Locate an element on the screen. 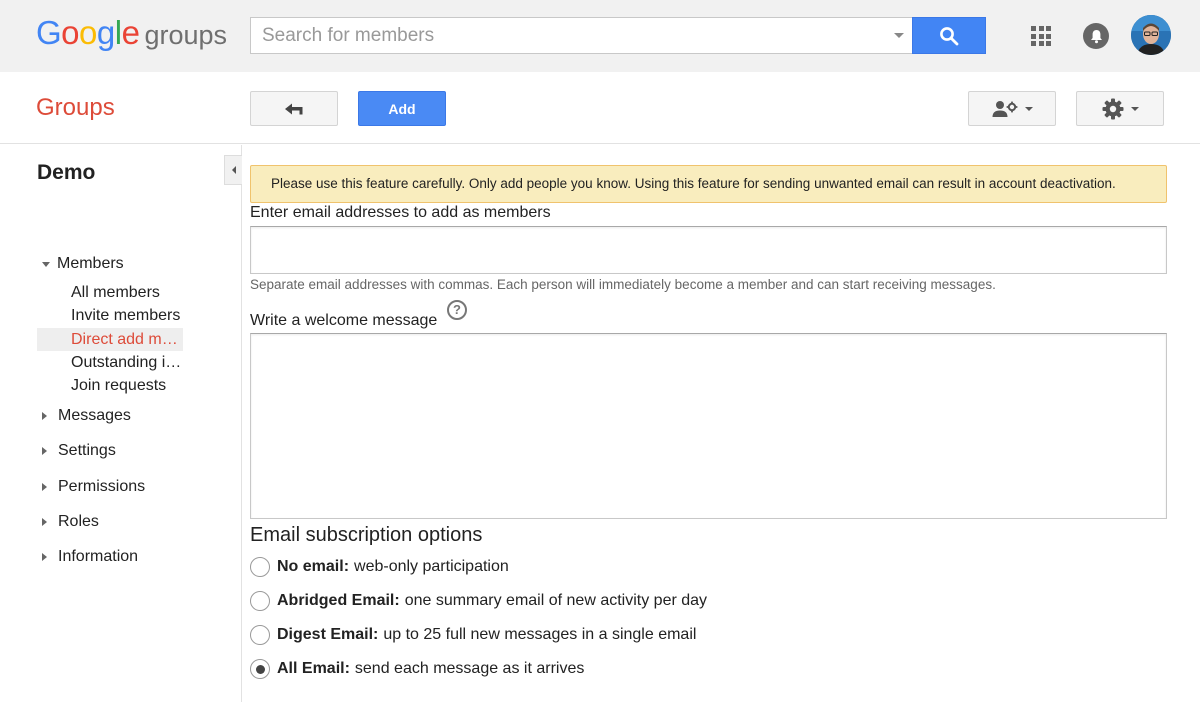 The height and width of the screenshot is (702, 1200). user-avatar is located at coordinates (1151, 35).